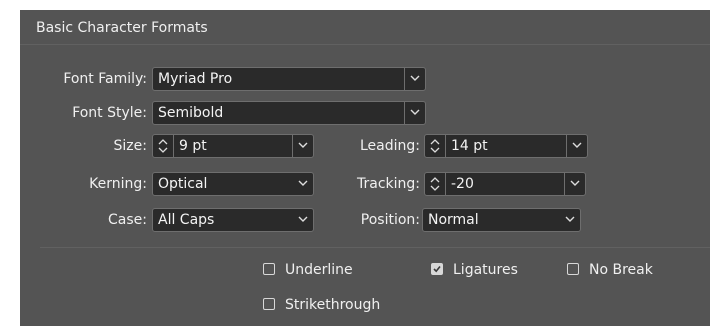  Describe the element at coordinates (485, 270) in the screenshot. I see `ligatures-label: Ligatures` at that location.